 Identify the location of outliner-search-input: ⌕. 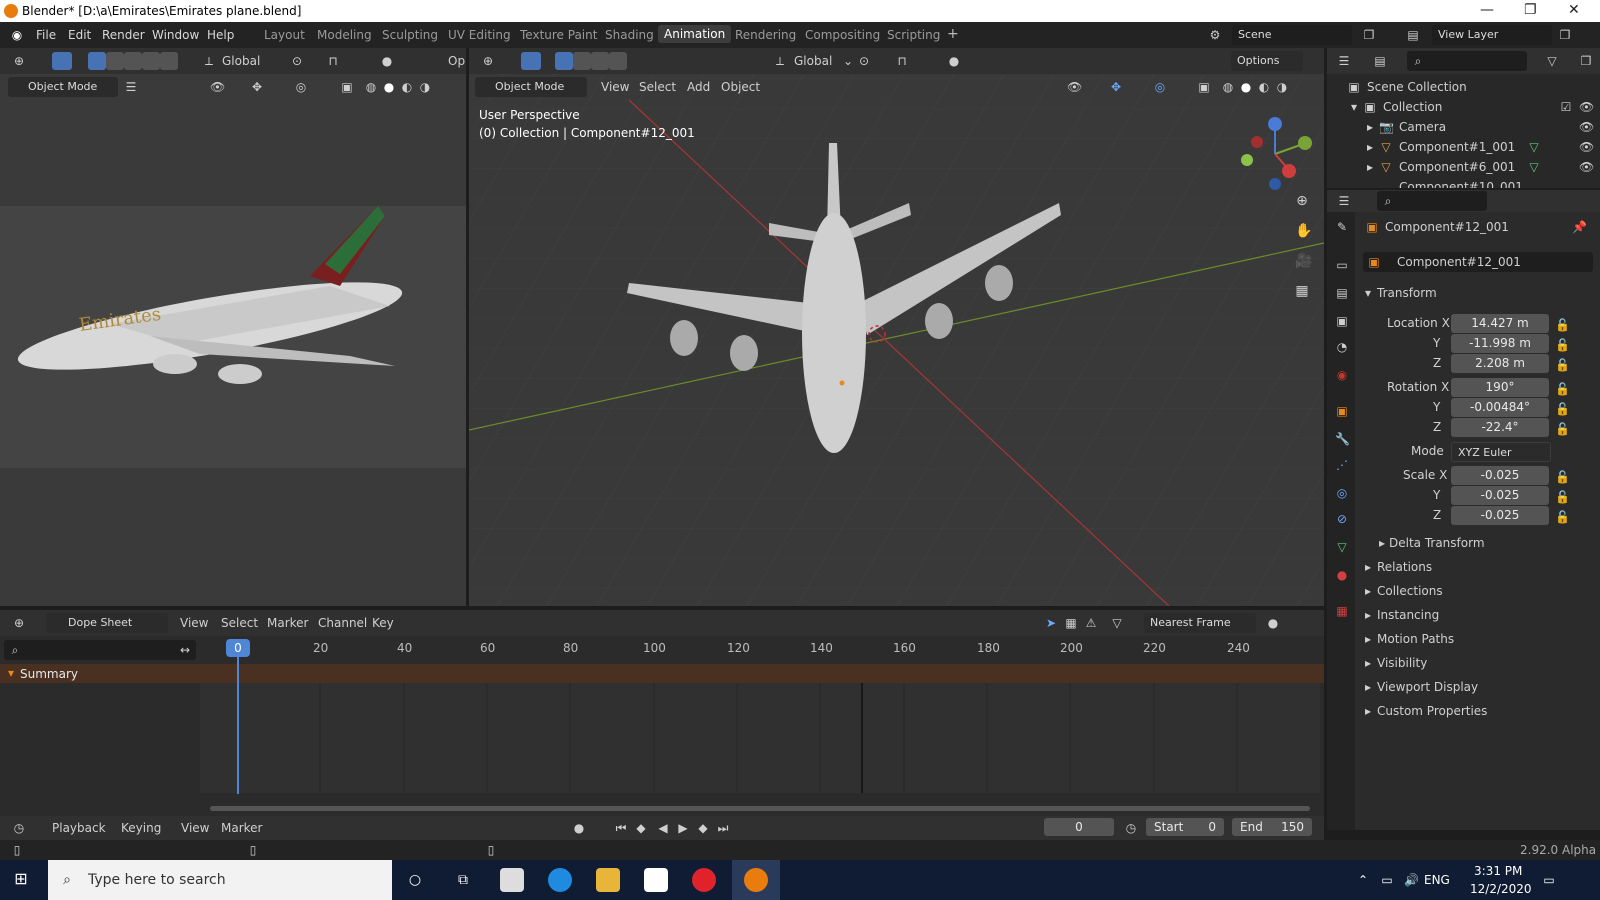
(1467, 61).